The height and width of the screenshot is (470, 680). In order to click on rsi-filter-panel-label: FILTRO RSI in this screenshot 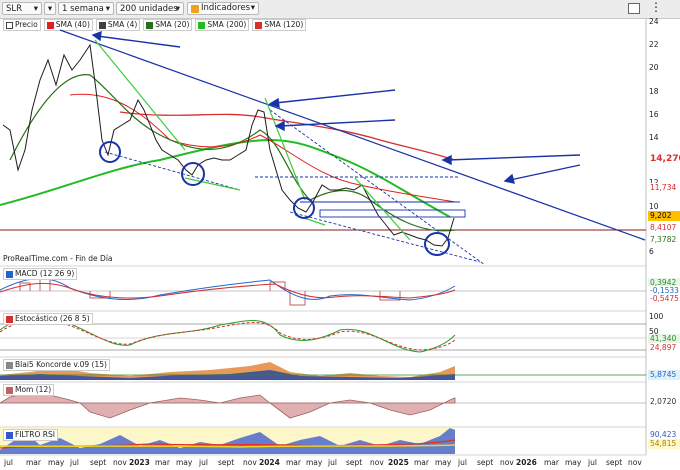, I will do `click(30, 435)`.